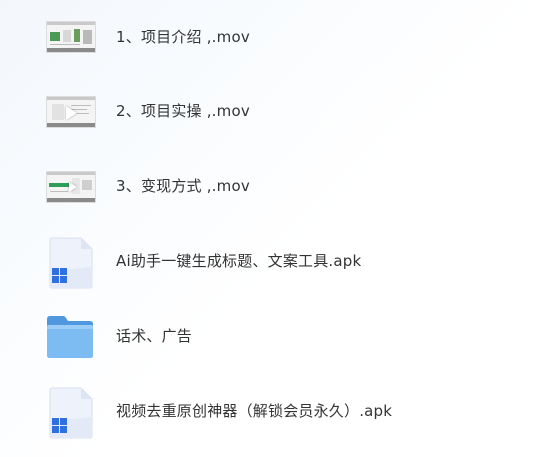  I want to click on file-row-video-1: 1、项目介绍 ,.mov, so click(269, 36).